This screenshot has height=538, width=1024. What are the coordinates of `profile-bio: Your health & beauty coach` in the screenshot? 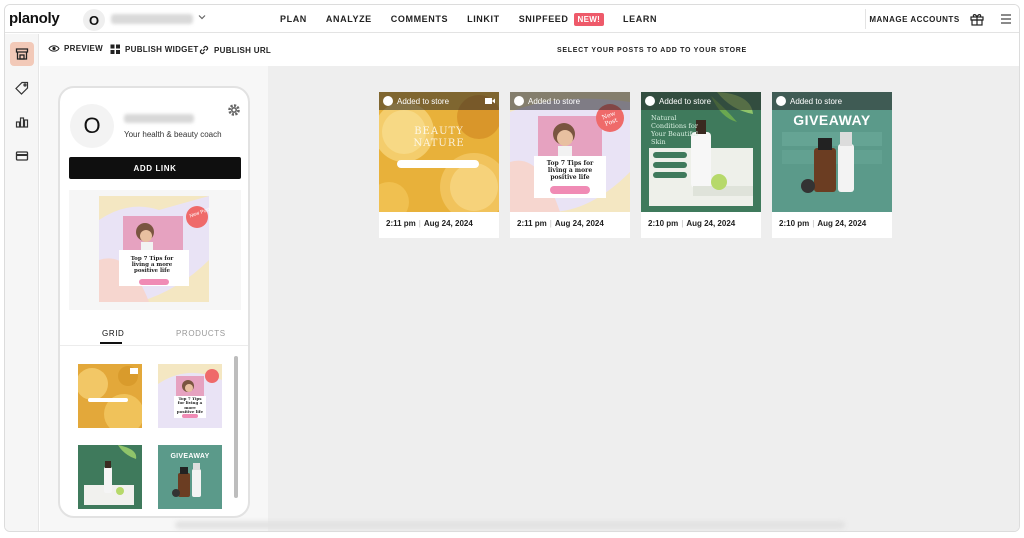 It's located at (173, 134).